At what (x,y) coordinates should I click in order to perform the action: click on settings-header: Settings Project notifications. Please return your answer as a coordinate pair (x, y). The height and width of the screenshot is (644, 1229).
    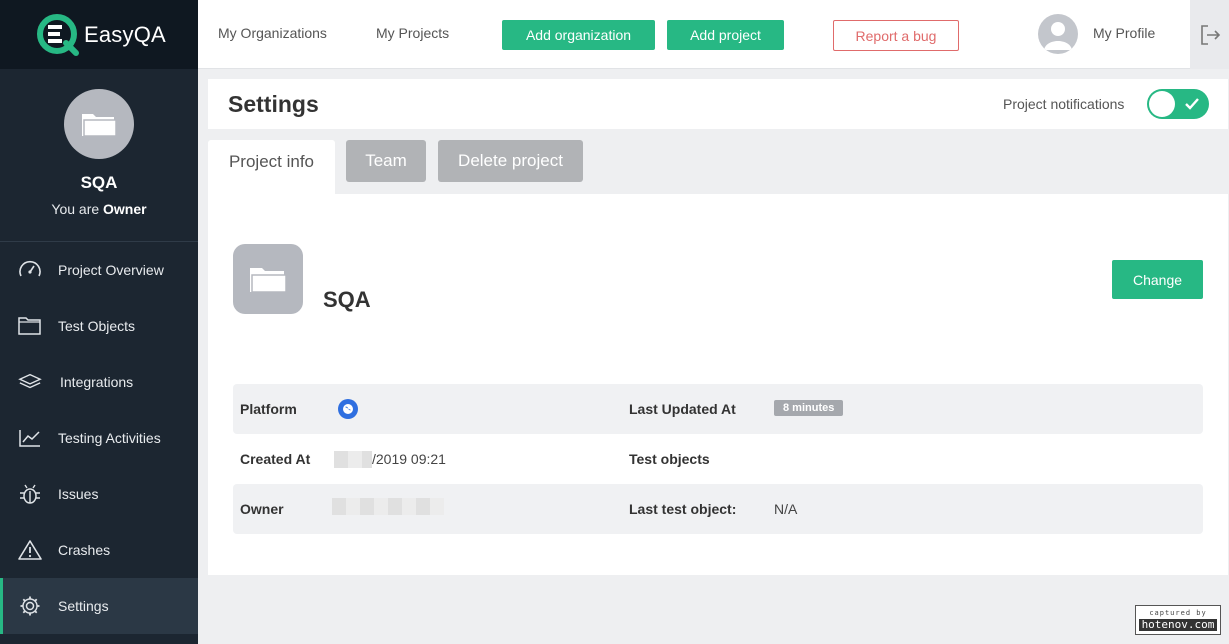
    Looking at the image, I should click on (718, 104).